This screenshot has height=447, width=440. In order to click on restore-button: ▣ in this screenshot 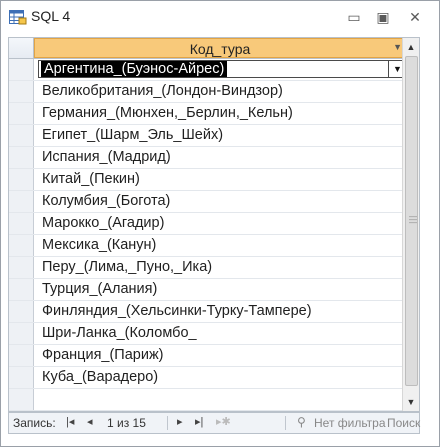, I will do `click(383, 17)`.